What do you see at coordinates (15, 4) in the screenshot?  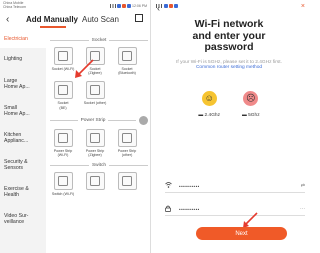 I see `carrier-text: China Mobile China Telecom` at bounding box center [15, 4].